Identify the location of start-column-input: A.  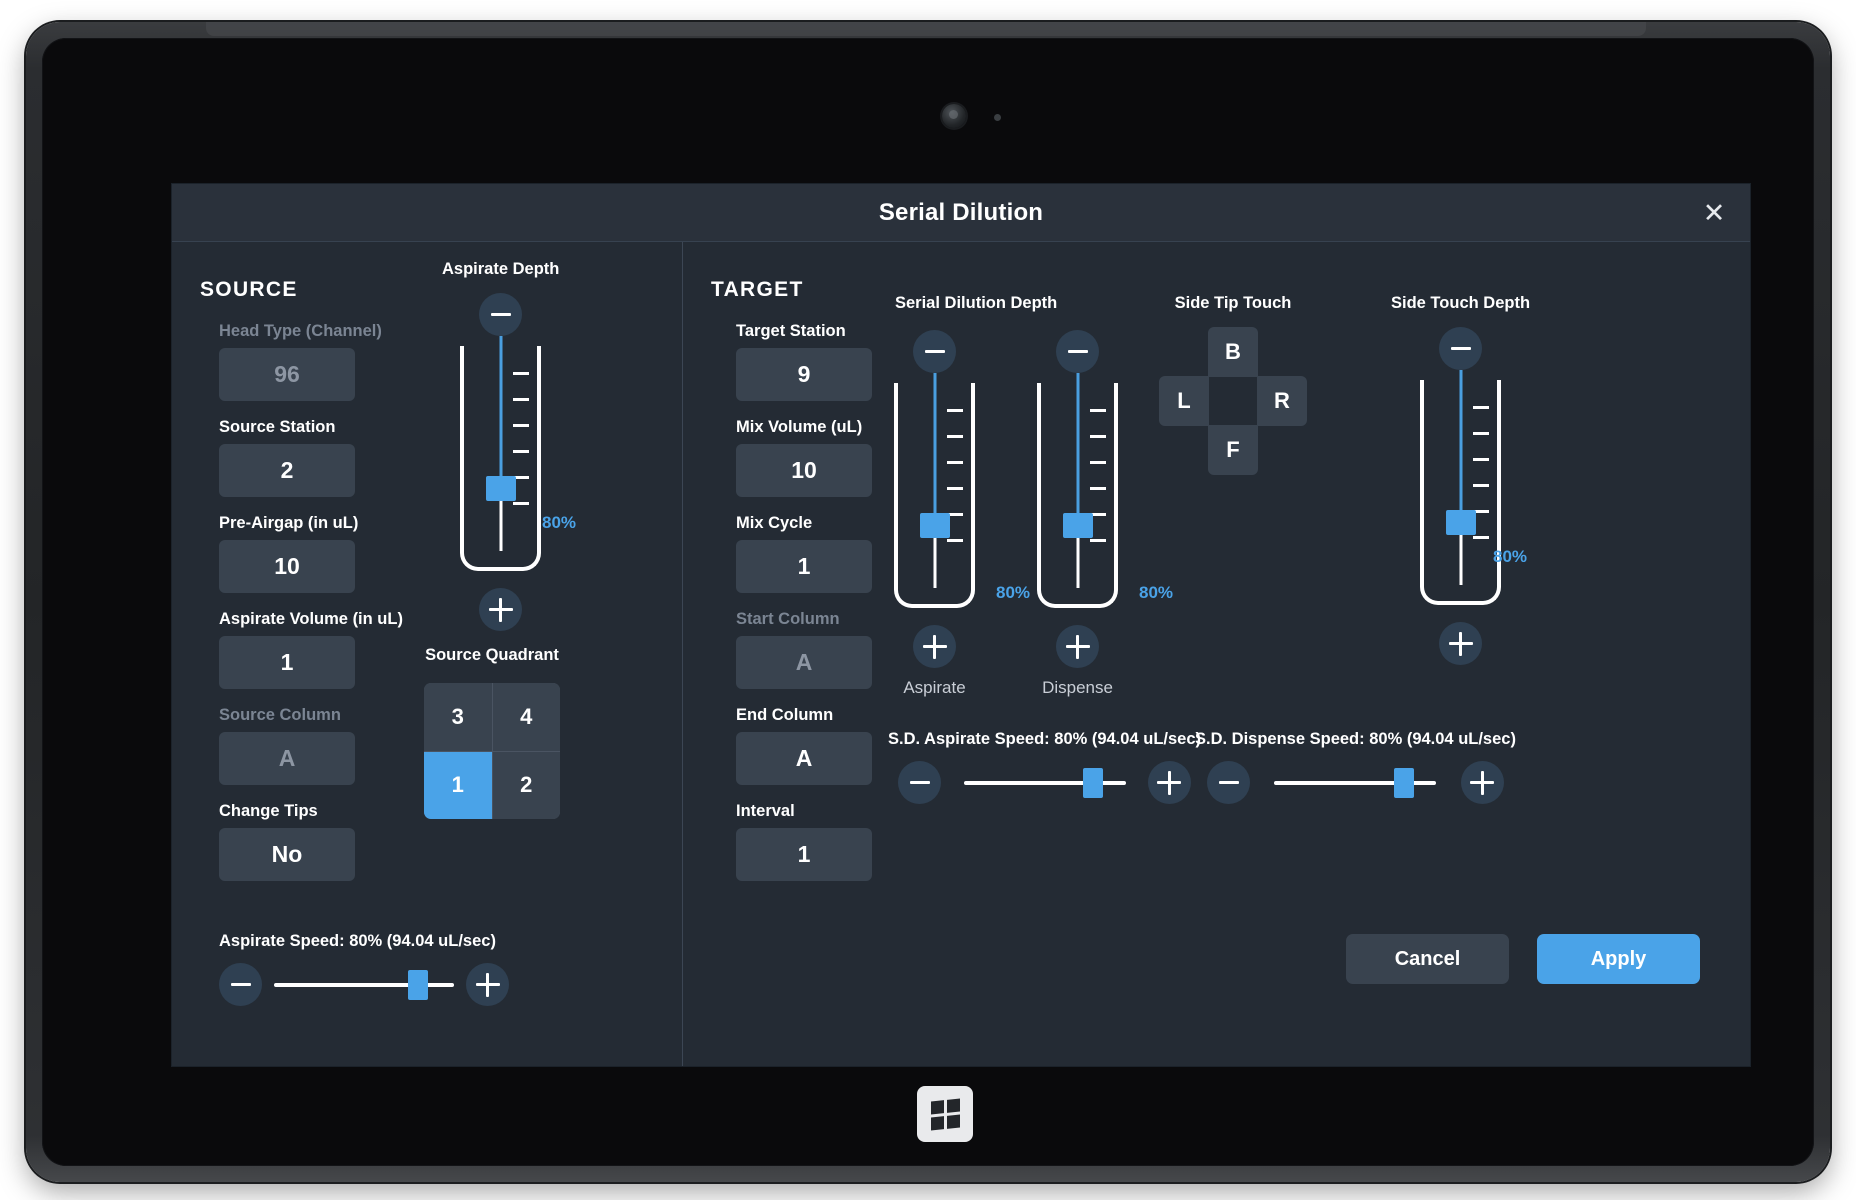
(804, 662).